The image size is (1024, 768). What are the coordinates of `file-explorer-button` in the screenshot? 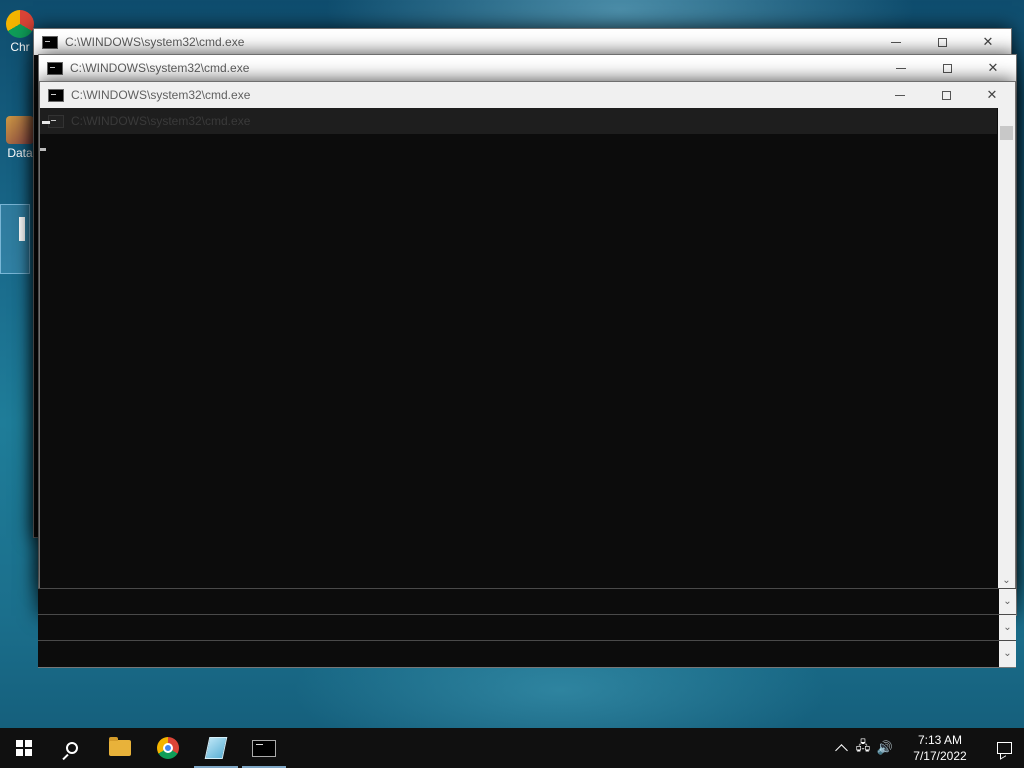 It's located at (120, 748).